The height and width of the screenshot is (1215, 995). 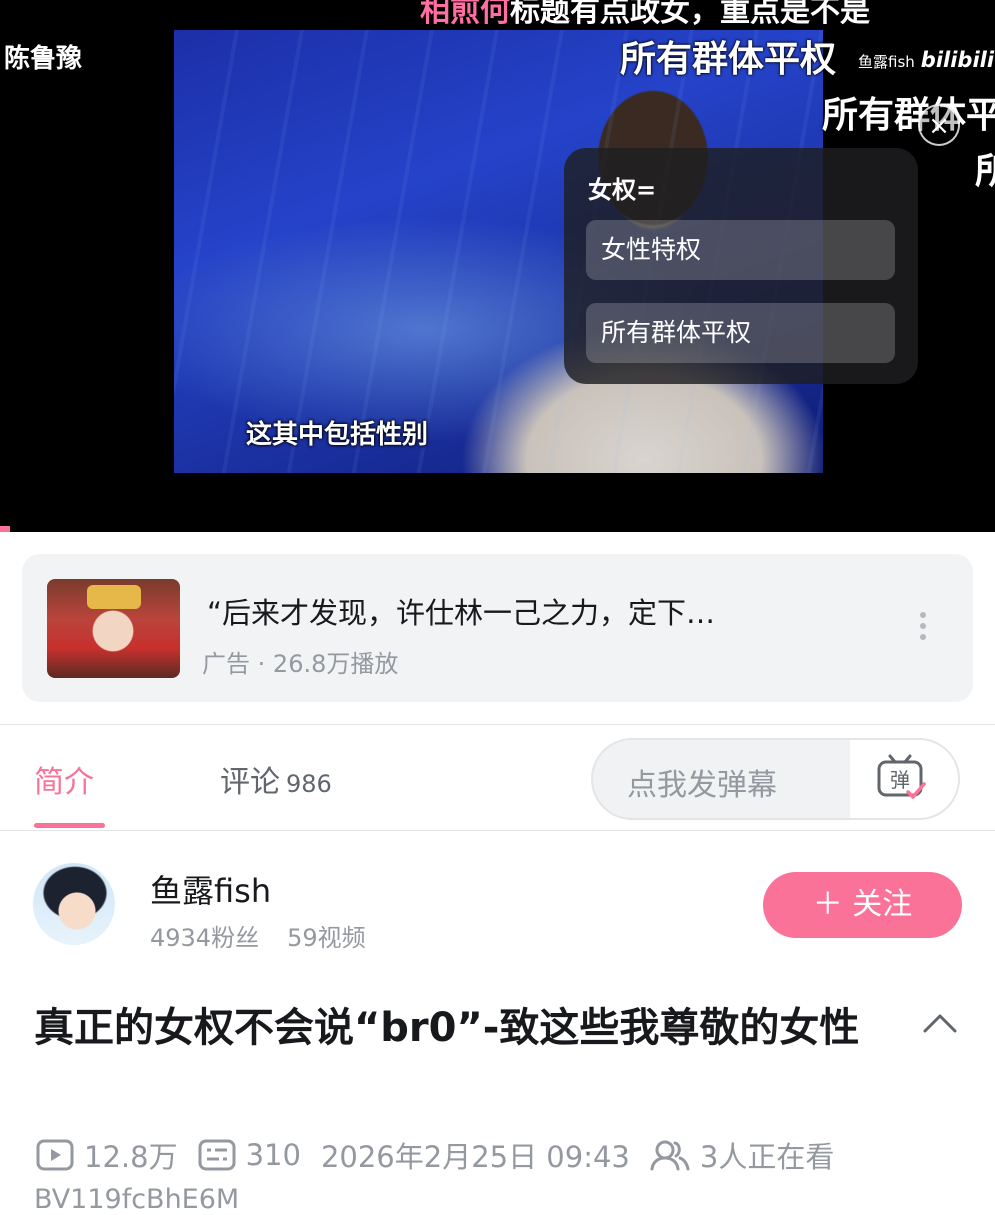 What do you see at coordinates (276, 779) in the screenshot?
I see `tab-comments: 评论 986` at bounding box center [276, 779].